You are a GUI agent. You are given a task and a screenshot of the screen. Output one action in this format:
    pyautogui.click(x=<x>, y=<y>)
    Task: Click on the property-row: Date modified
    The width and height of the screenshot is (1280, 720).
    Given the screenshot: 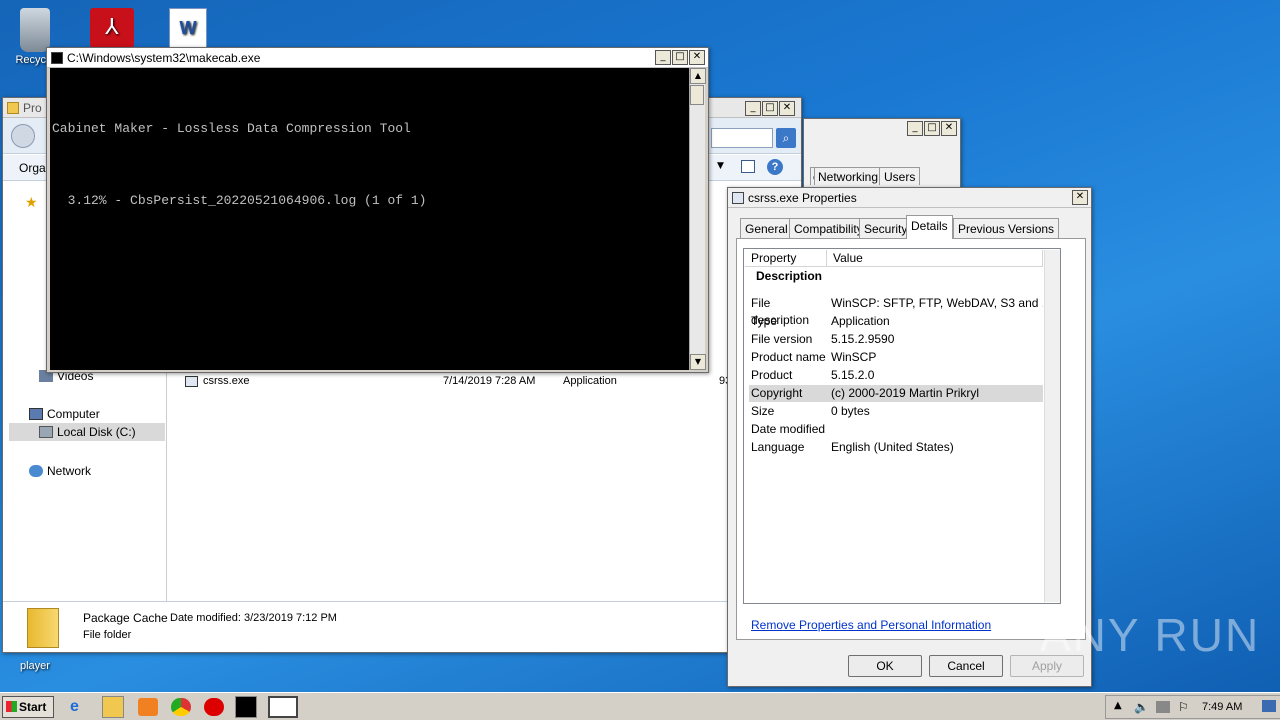 What is the action you would take?
    pyautogui.click(x=896, y=429)
    